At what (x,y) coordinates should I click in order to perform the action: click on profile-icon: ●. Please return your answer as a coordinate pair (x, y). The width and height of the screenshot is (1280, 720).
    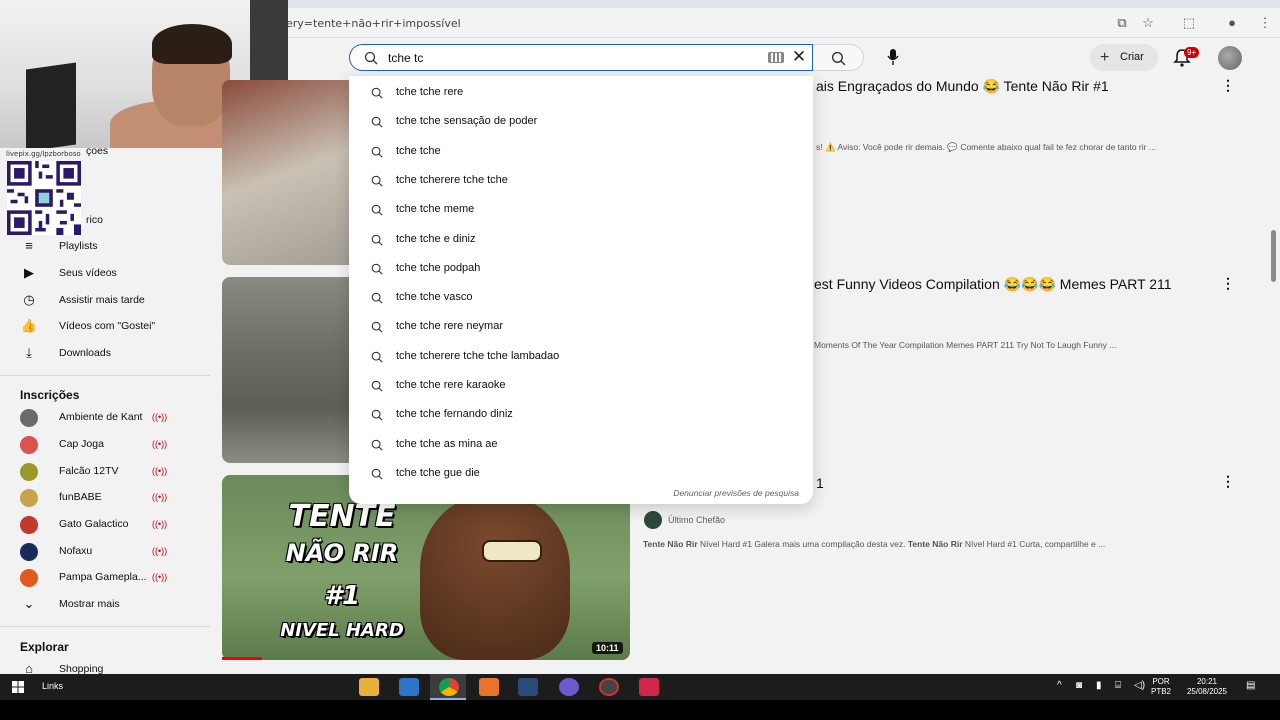
    Looking at the image, I should click on (1232, 23).